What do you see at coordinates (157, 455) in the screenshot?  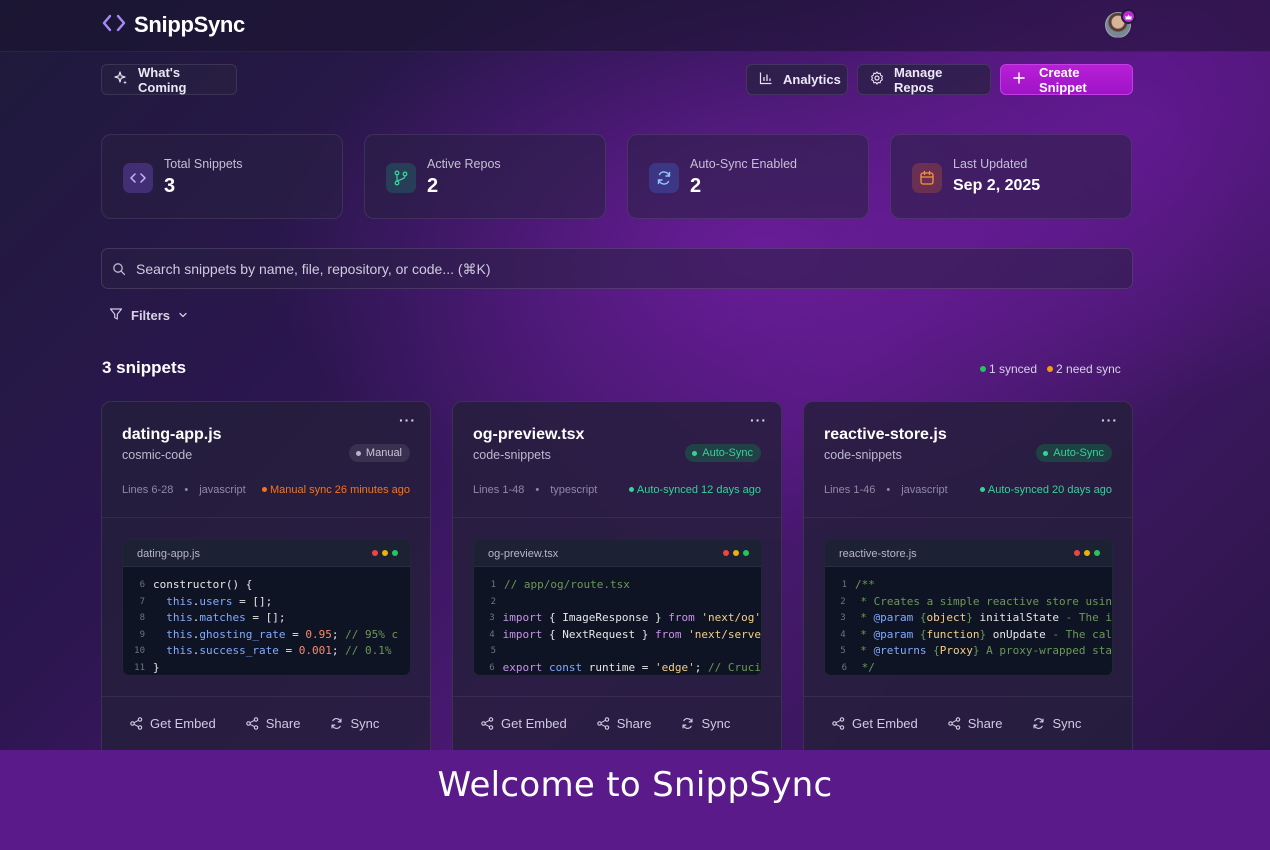 I see `snippet-repo: cosmic-code` at bounding box center [157, 455].